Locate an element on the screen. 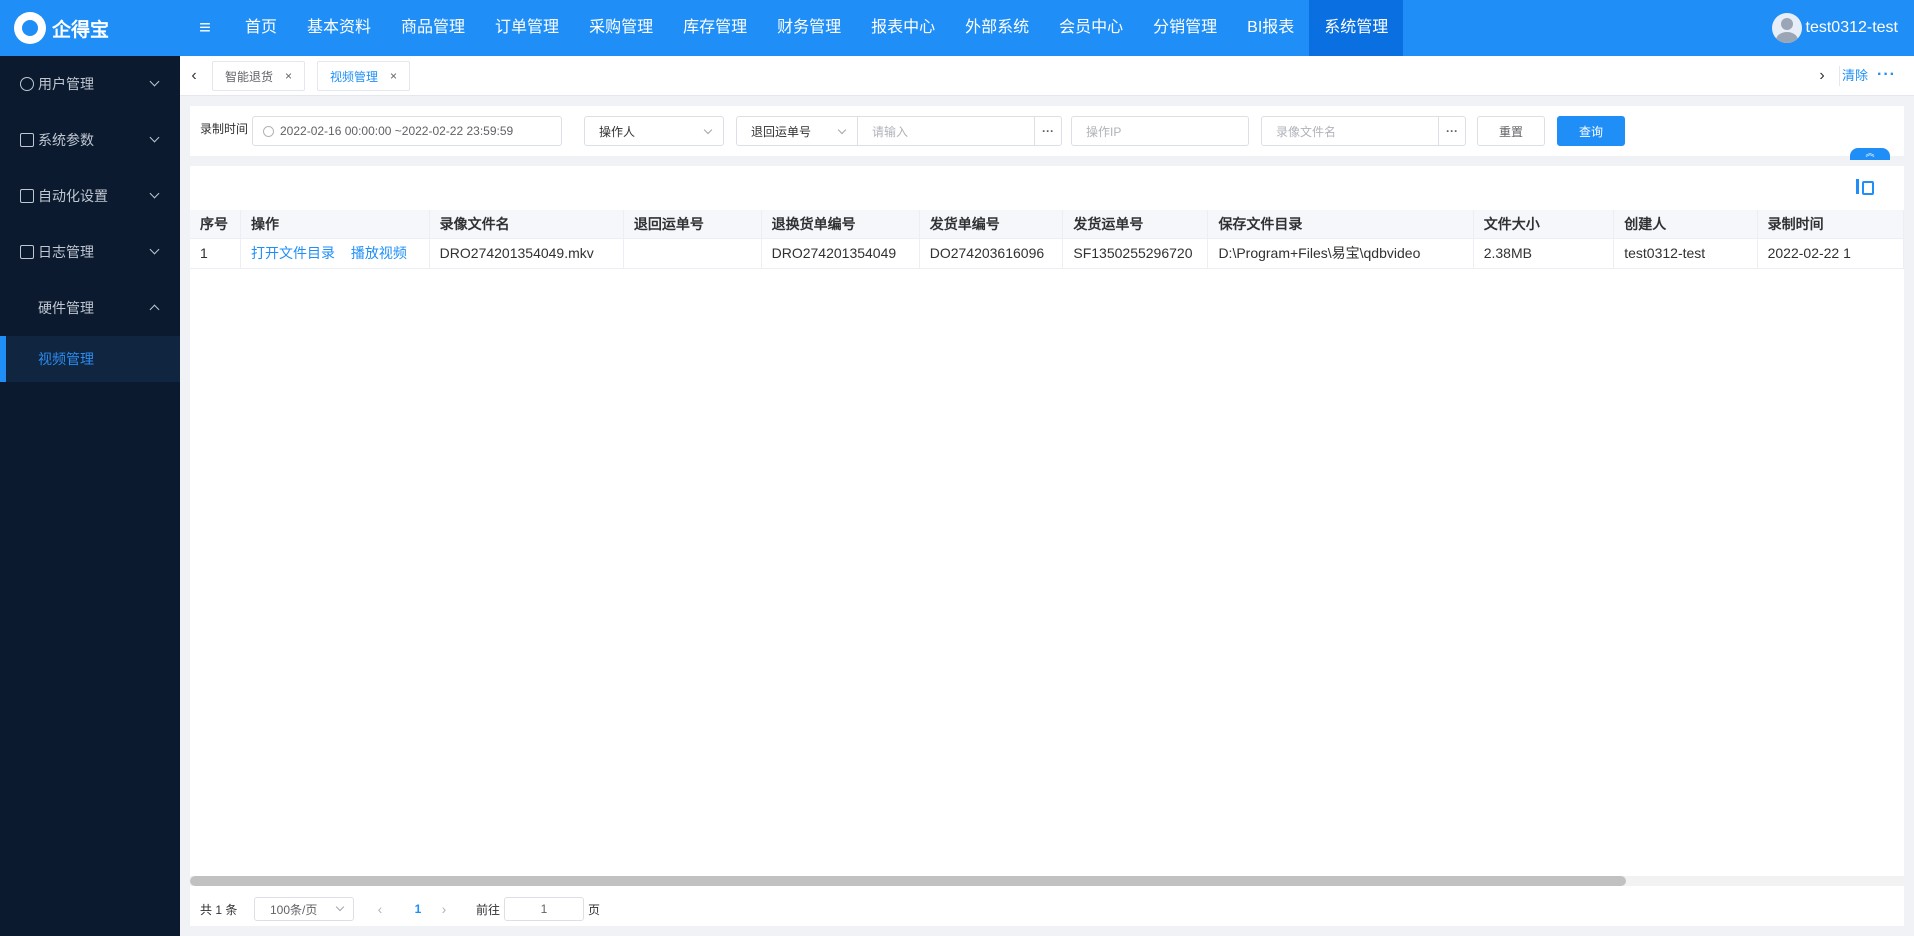 The image size is (1914, 936). collapse-filter-icon: ︽ is located at coordinates (1870, 154).